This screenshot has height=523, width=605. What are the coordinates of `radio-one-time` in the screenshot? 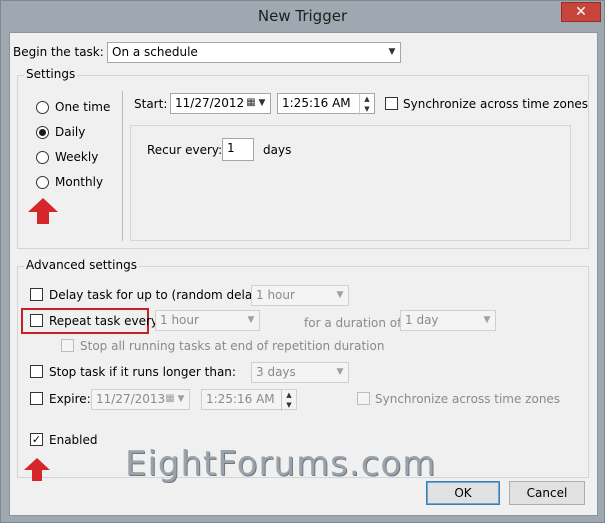 It's located at (42, 107).